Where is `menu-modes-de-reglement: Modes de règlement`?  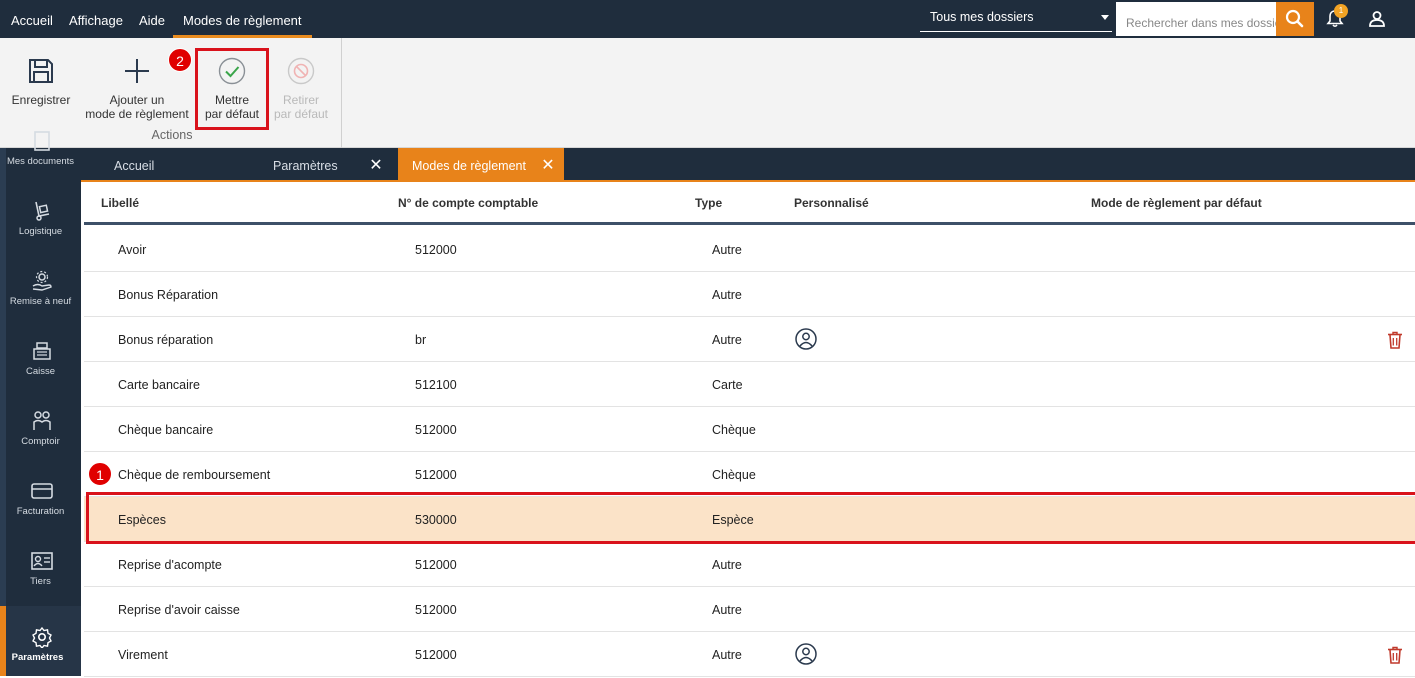
menu-modes-de-reglement: Modes de règlement is located at coordinates (242, 19).